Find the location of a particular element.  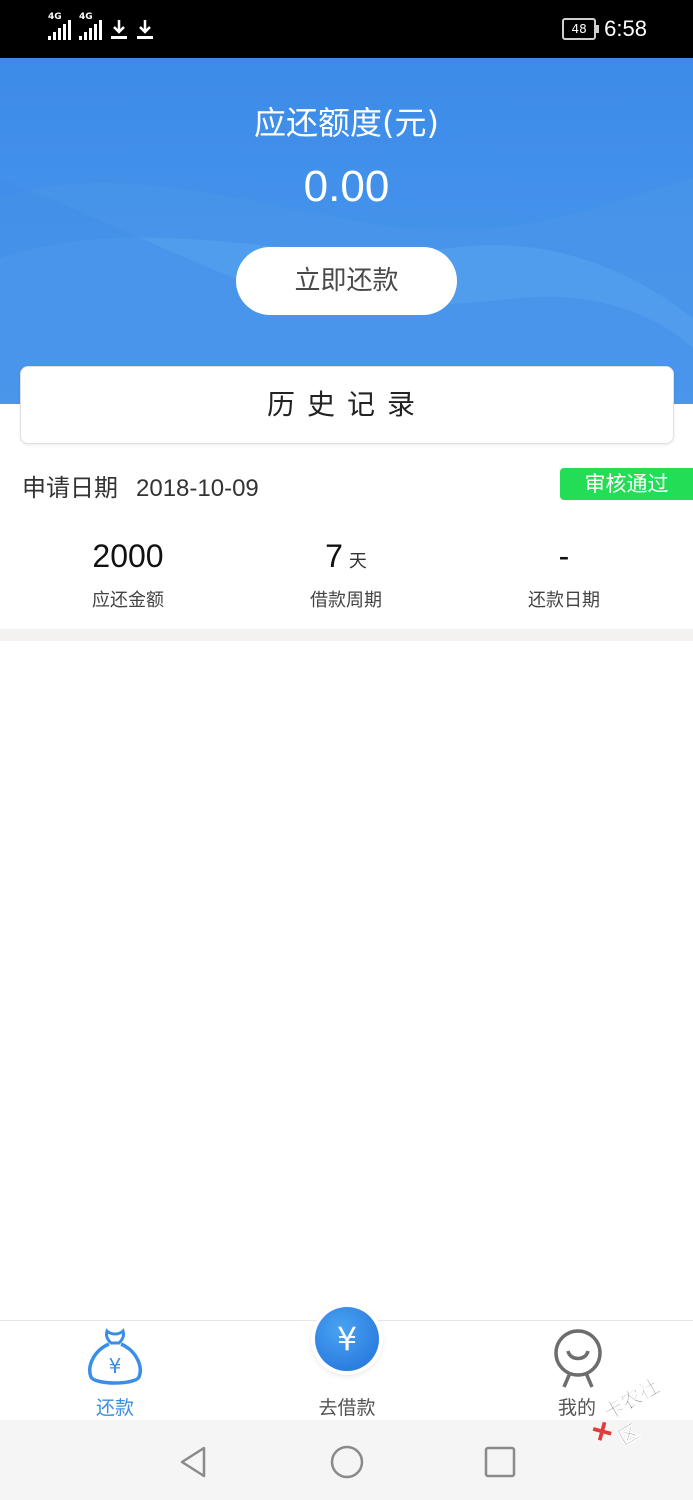

user-face-icon is located at coordinates (578, 1358).